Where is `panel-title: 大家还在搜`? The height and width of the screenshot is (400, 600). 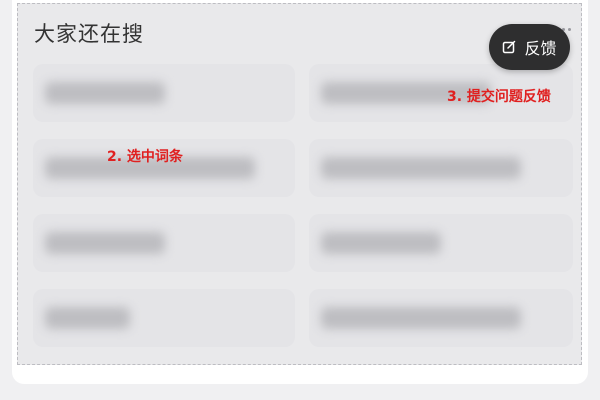
panel-title: 大家还在搜 is located at coordinates (89, 34).